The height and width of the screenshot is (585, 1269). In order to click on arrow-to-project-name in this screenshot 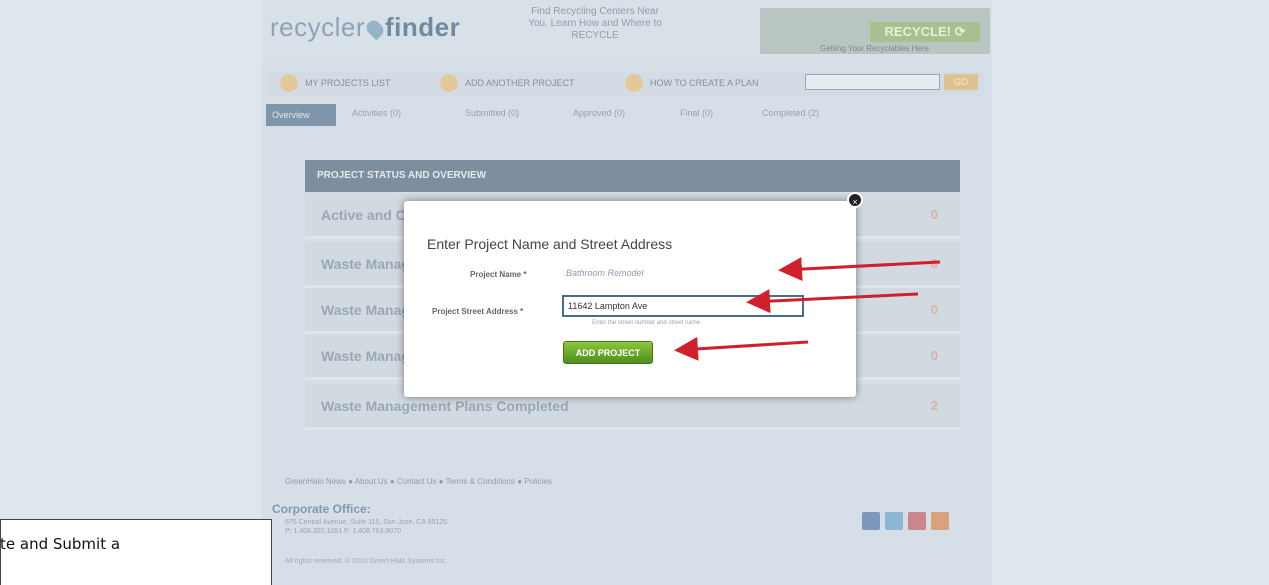, I will do `click(859, 269)`.